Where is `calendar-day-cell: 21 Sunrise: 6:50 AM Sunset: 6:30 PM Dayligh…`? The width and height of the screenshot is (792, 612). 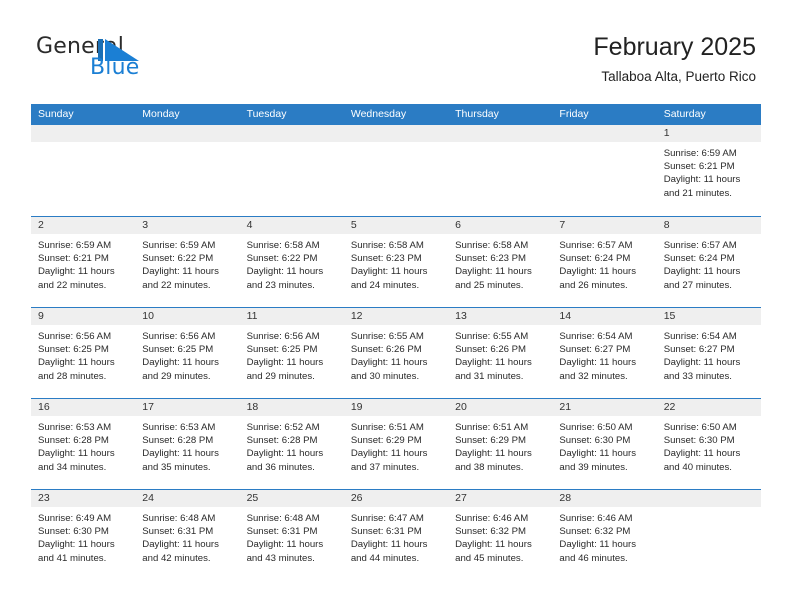
calendar-day-cell: 21 Sunrise: 6:50 AM Sunset: 6:30 PM Dayligh… is located at coordinates (604, 443).